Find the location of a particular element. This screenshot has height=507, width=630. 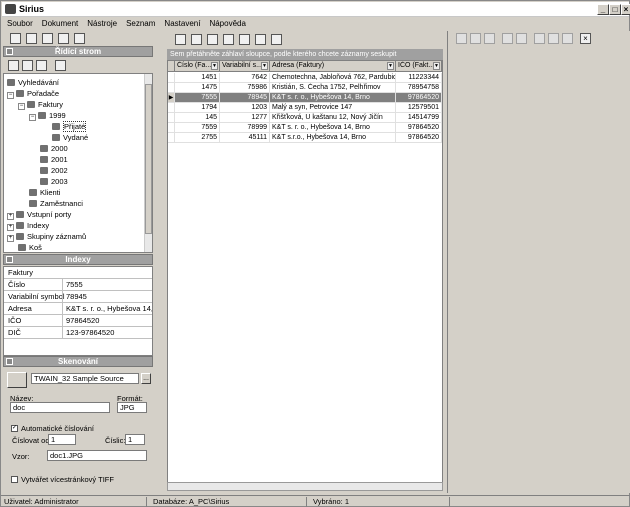

maximize-button: □ is located at coordinates (615, 9).